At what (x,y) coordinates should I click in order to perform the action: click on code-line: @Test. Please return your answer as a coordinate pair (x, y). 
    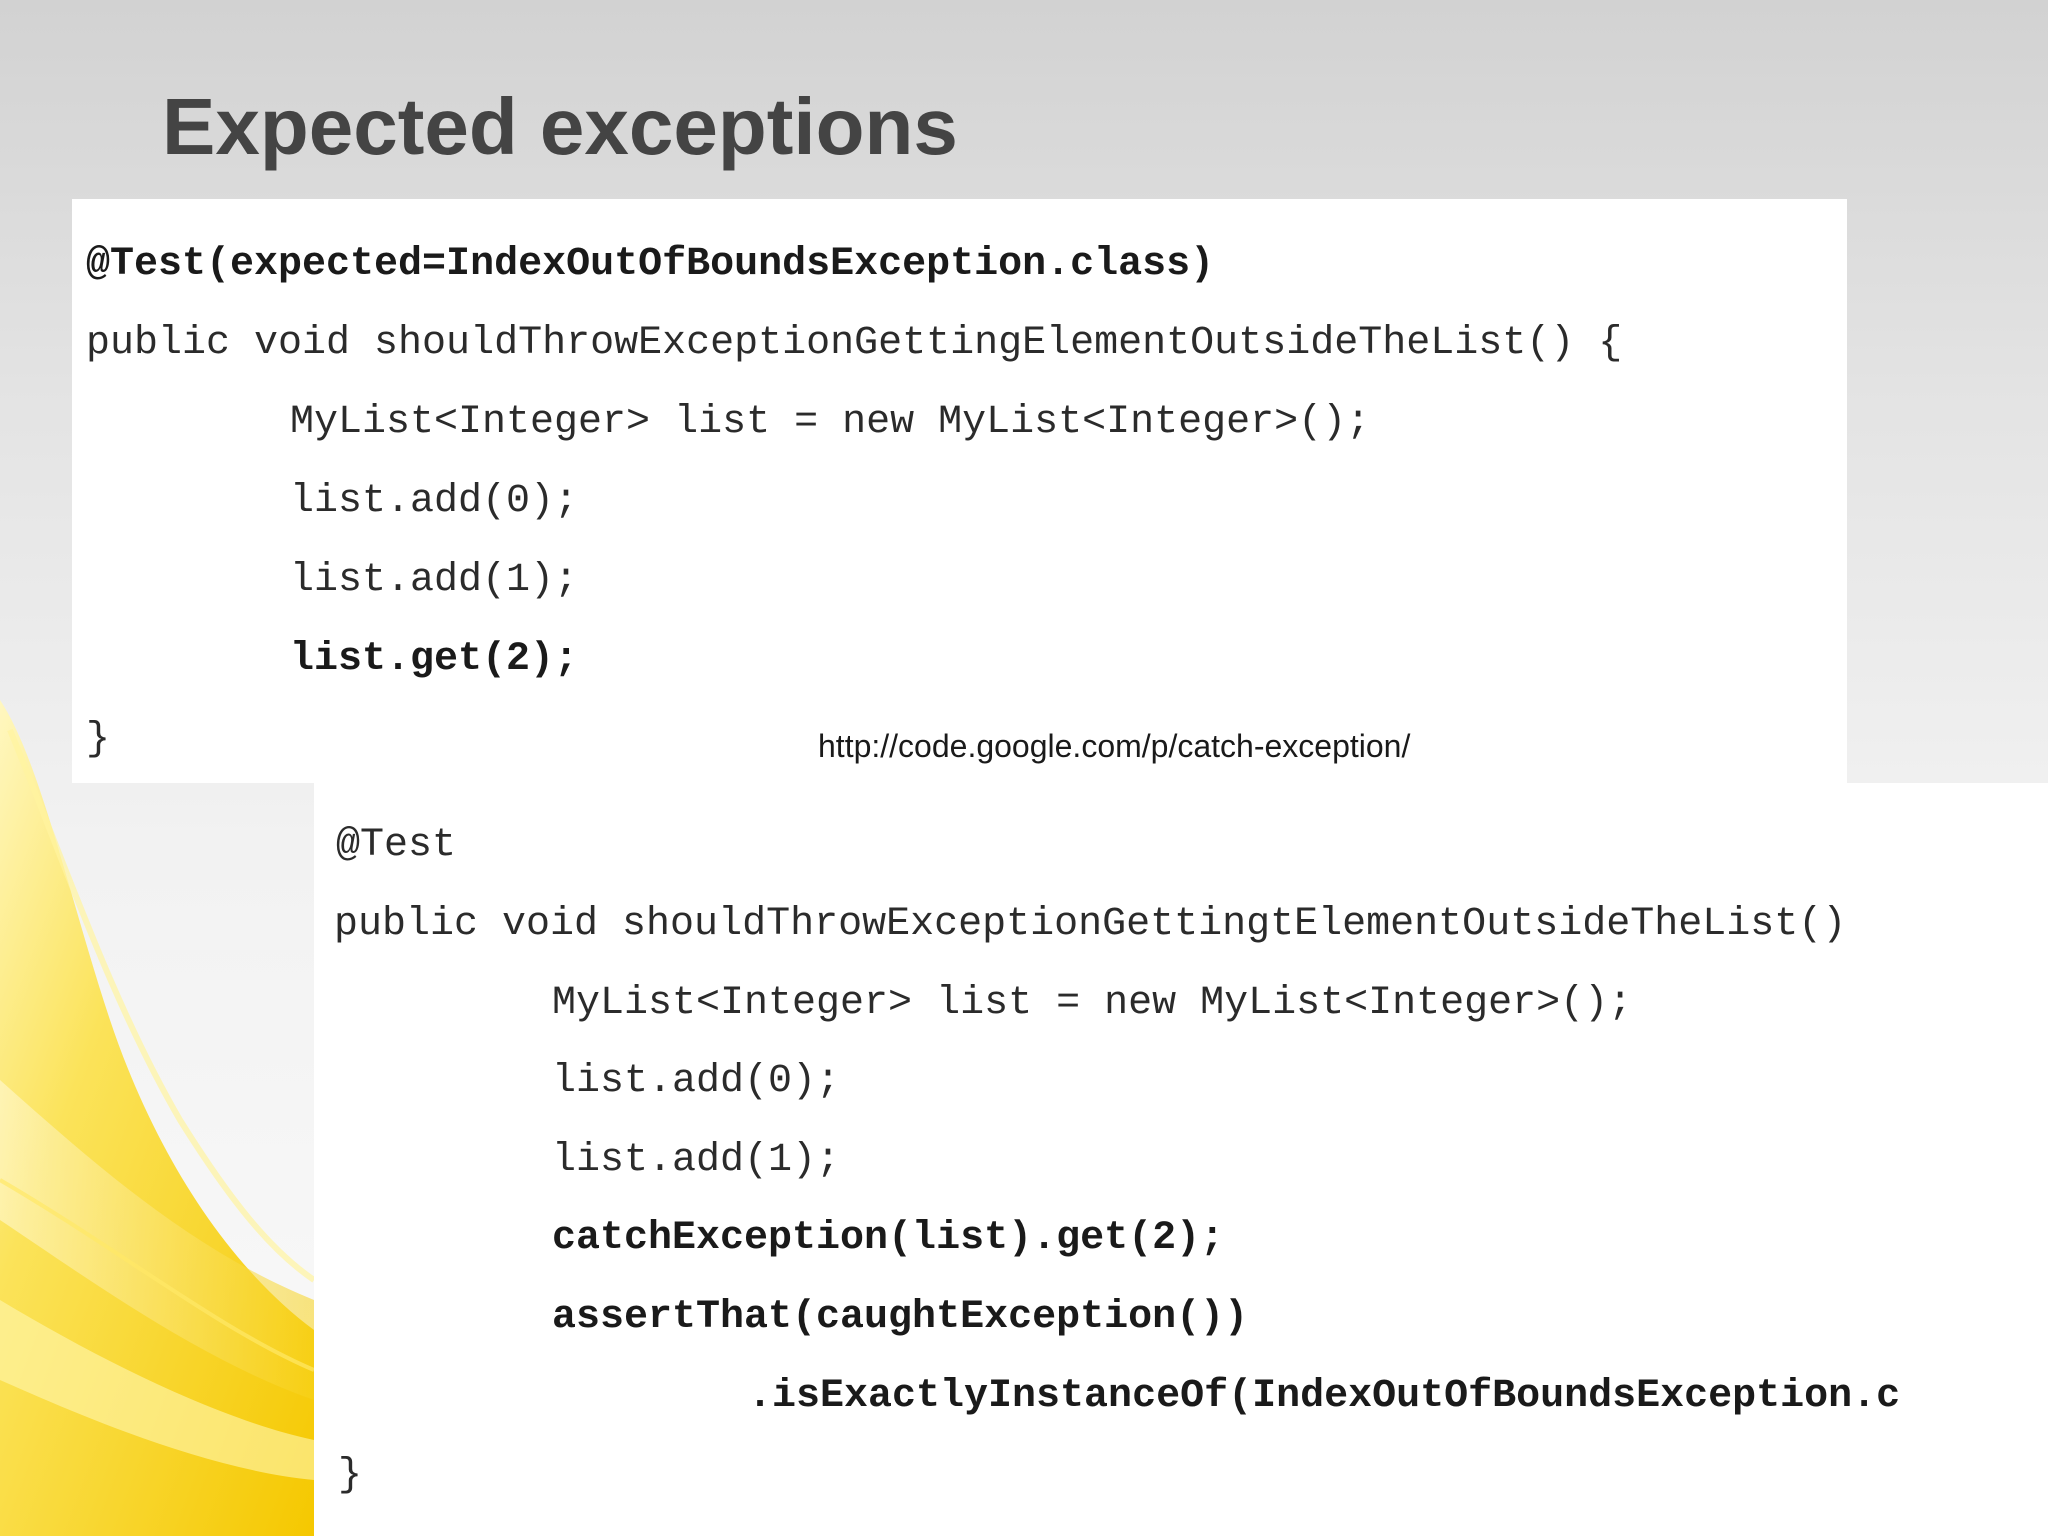
    Looking at the image, I should click on (396, 845).